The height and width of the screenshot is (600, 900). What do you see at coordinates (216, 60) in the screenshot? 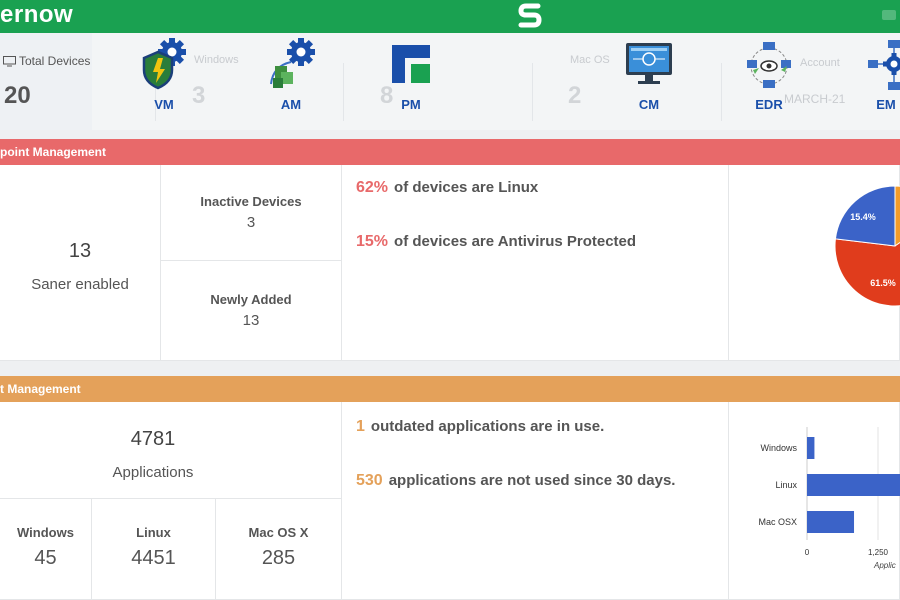
I see `faded-windows-label: Windows` at bounding box center [216, 60].